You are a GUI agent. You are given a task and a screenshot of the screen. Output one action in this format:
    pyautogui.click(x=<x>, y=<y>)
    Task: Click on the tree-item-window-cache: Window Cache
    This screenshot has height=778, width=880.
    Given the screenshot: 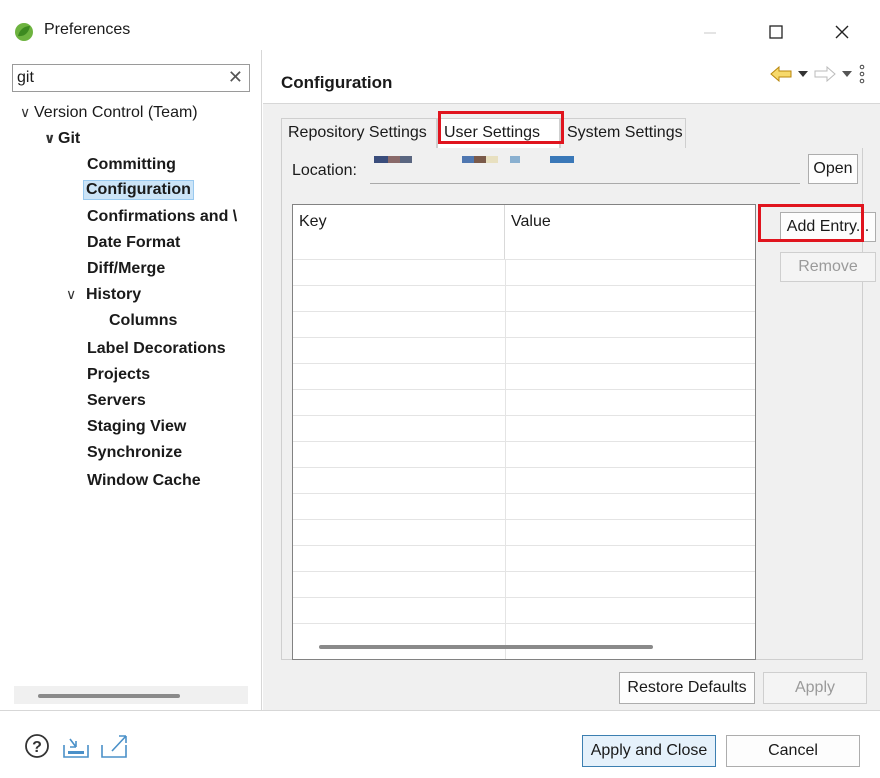 What is the action you would take?
    pyautogui.click(x=144, y=481)
    